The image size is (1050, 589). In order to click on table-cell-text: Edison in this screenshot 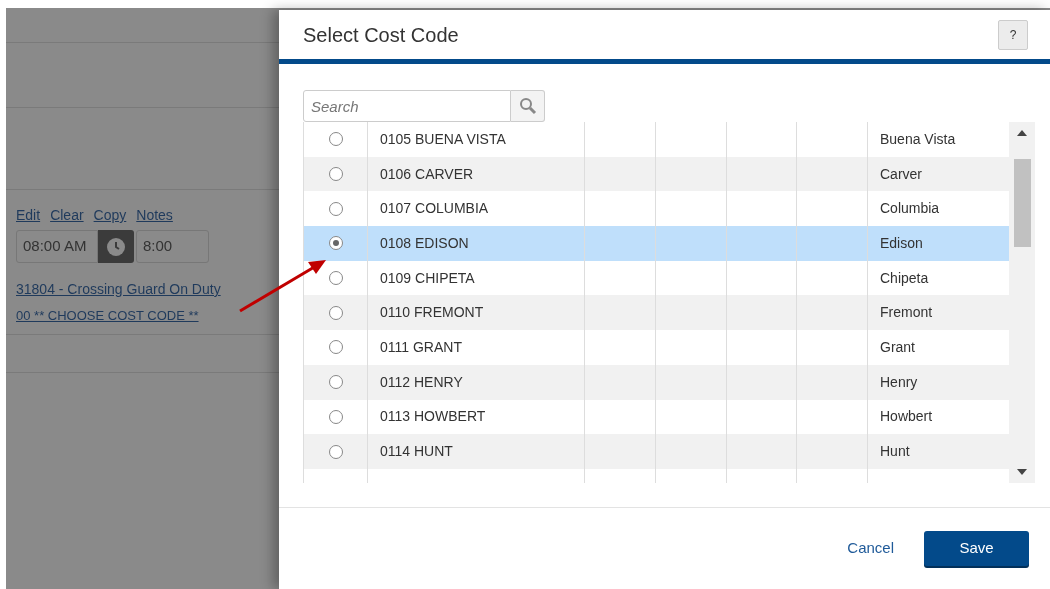, I will do `click(901, 243)`.